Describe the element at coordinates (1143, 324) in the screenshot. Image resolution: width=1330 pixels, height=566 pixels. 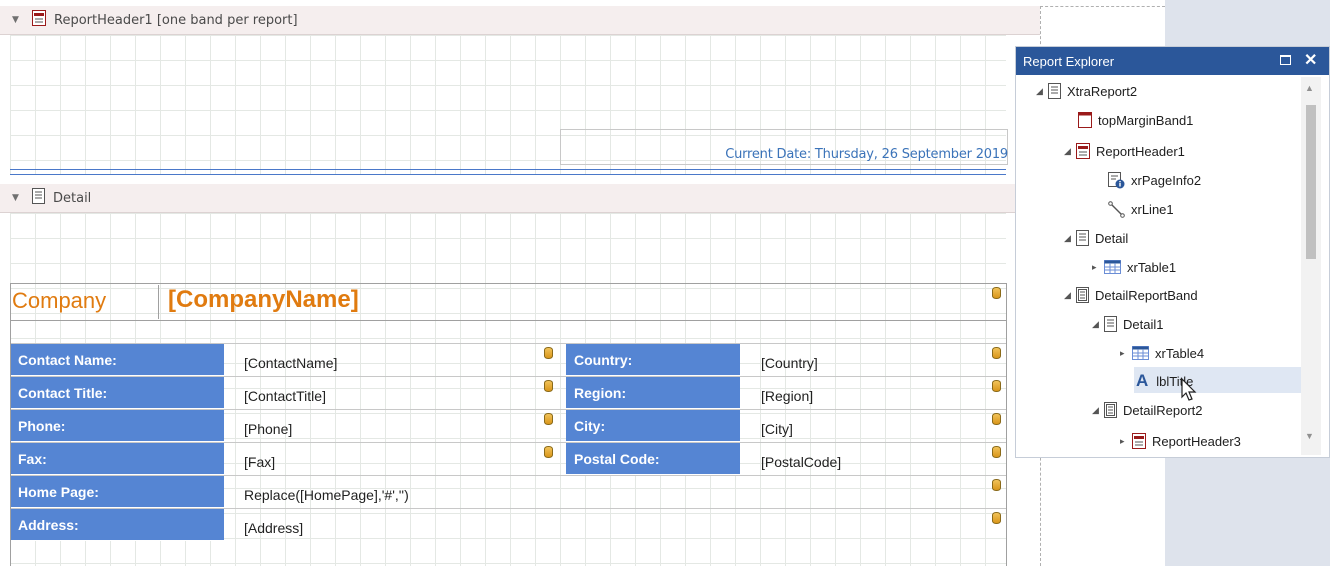
I see `tree-item-label: Detail1` at that location.